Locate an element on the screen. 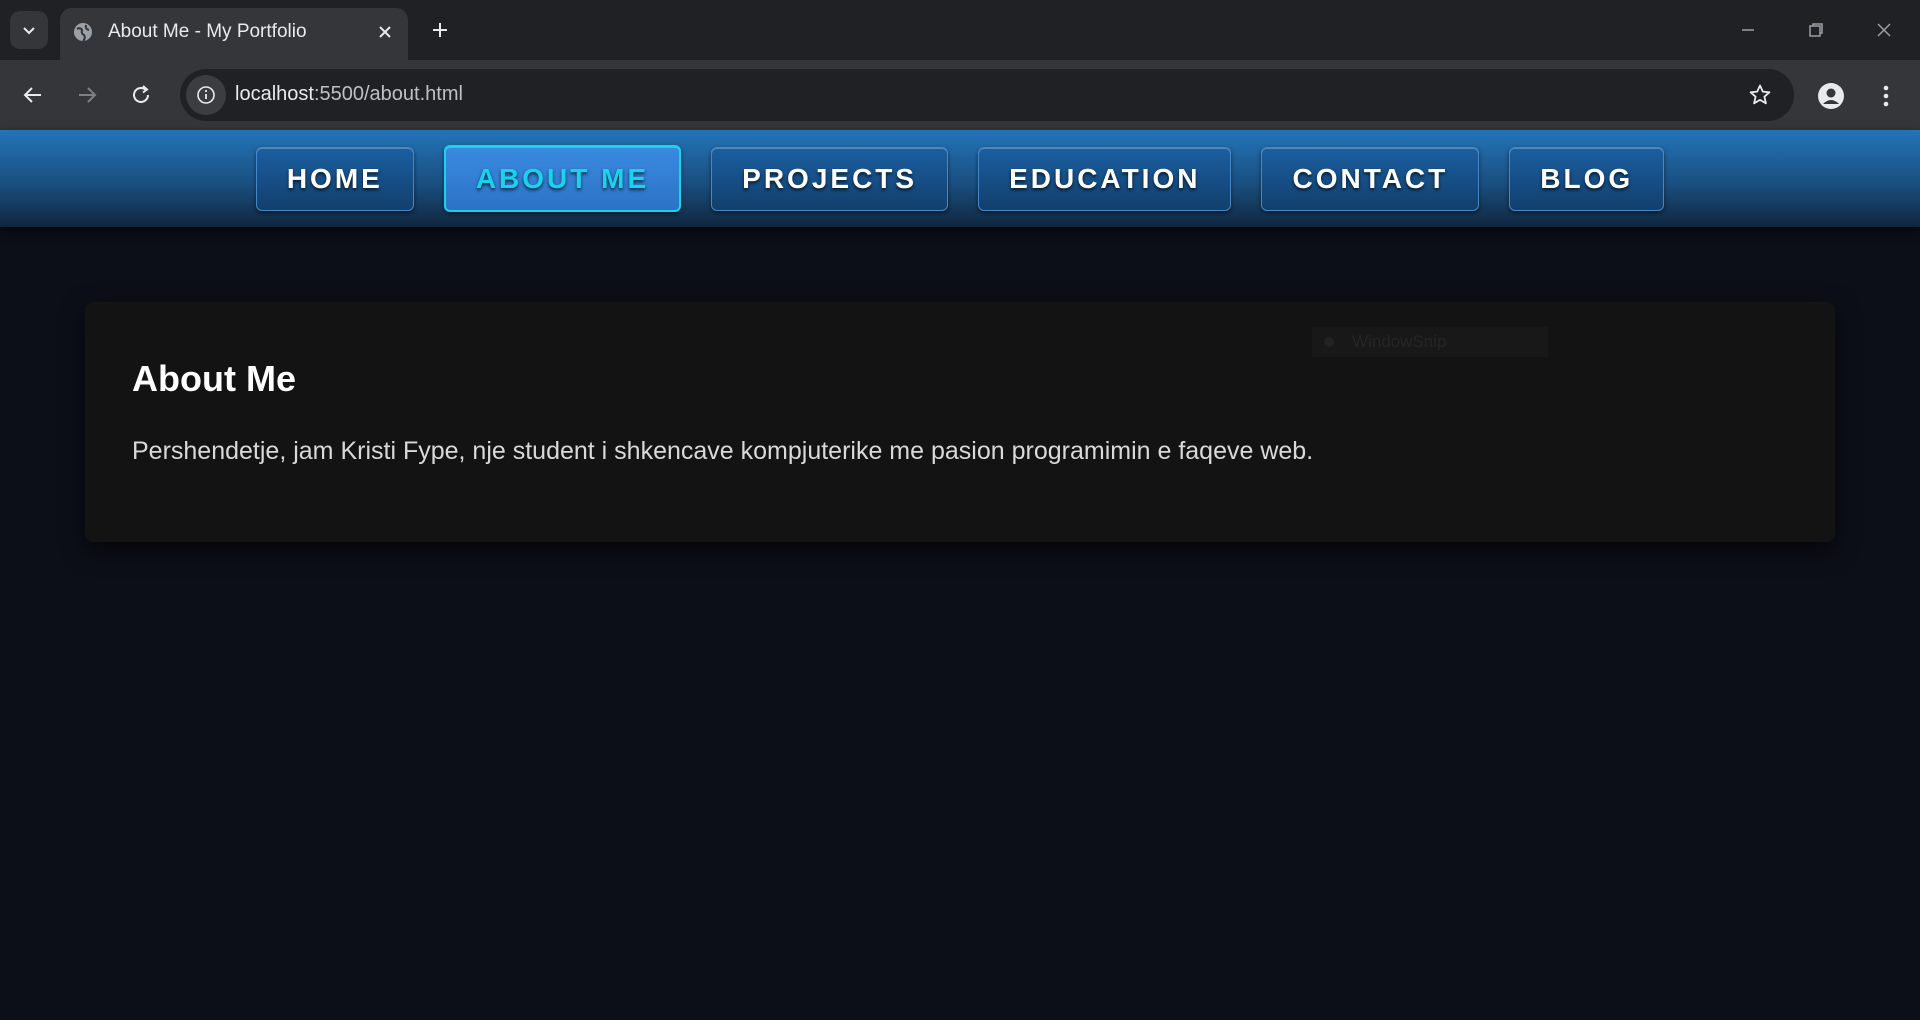 The width and height of the screenshot is (1920, 1020). nav-item-contact: CONTACT is located at coordinates (1370, 178).